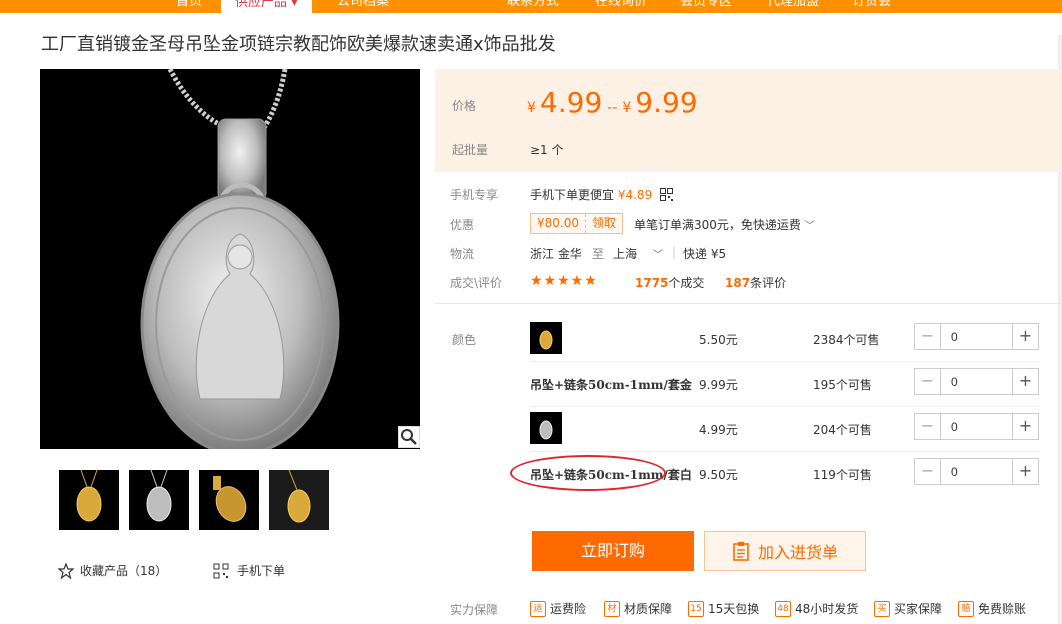 This screenshot has width=1062, height=624. Describe the element at coordinates (705, 254) in the screenshot. I see `shipping-fee: 快递 ¥5` at that location.